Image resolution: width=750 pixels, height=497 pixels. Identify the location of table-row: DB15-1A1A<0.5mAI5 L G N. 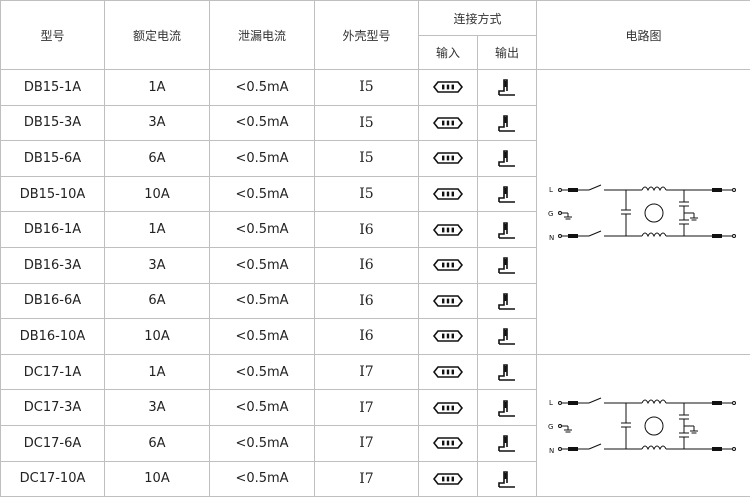
(375, 88).